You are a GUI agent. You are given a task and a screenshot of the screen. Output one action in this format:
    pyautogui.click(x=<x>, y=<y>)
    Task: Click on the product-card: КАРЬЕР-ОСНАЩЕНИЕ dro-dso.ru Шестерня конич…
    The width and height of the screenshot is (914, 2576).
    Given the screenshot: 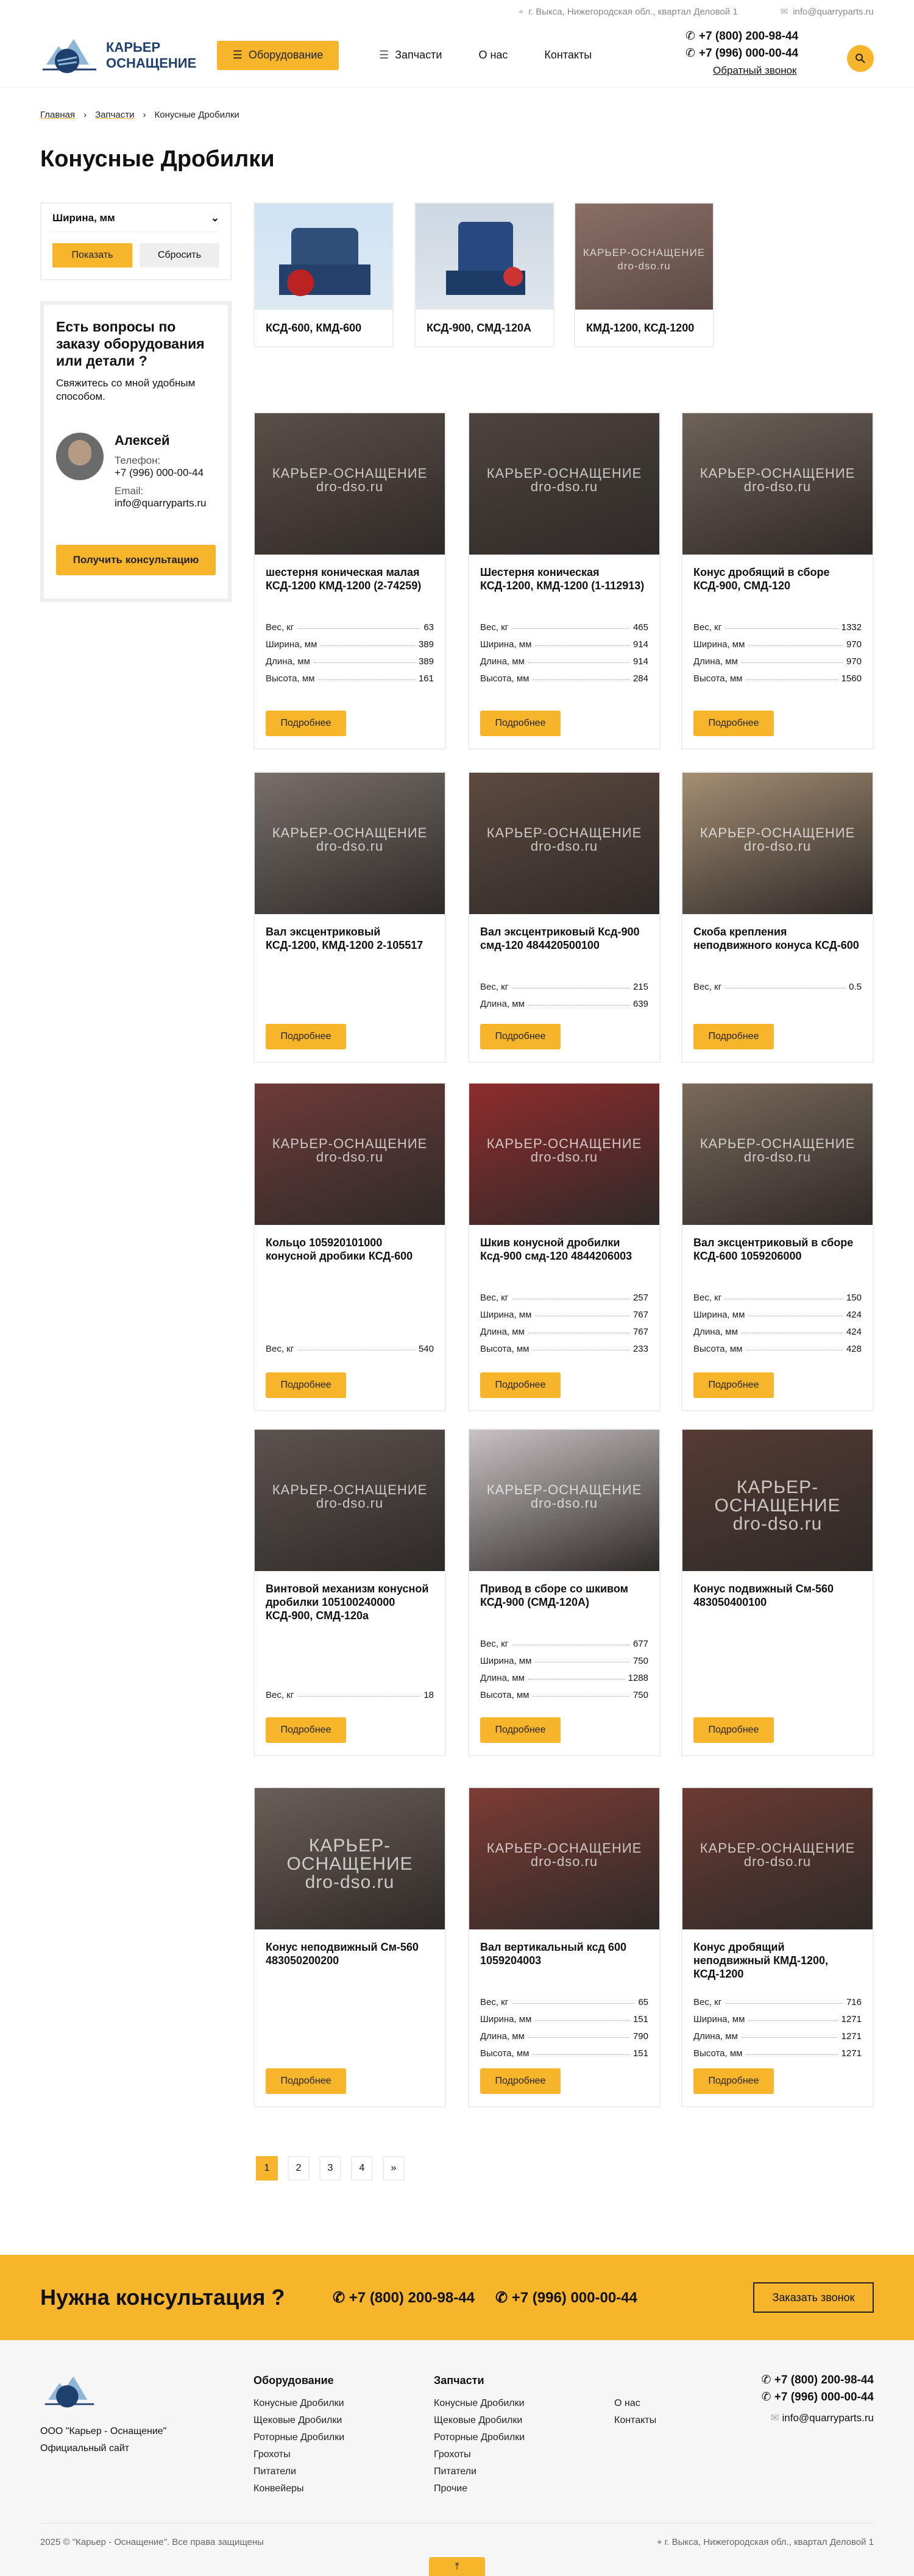 What is the action you would take?
    pyautogui.click(x=564, y=581)
    